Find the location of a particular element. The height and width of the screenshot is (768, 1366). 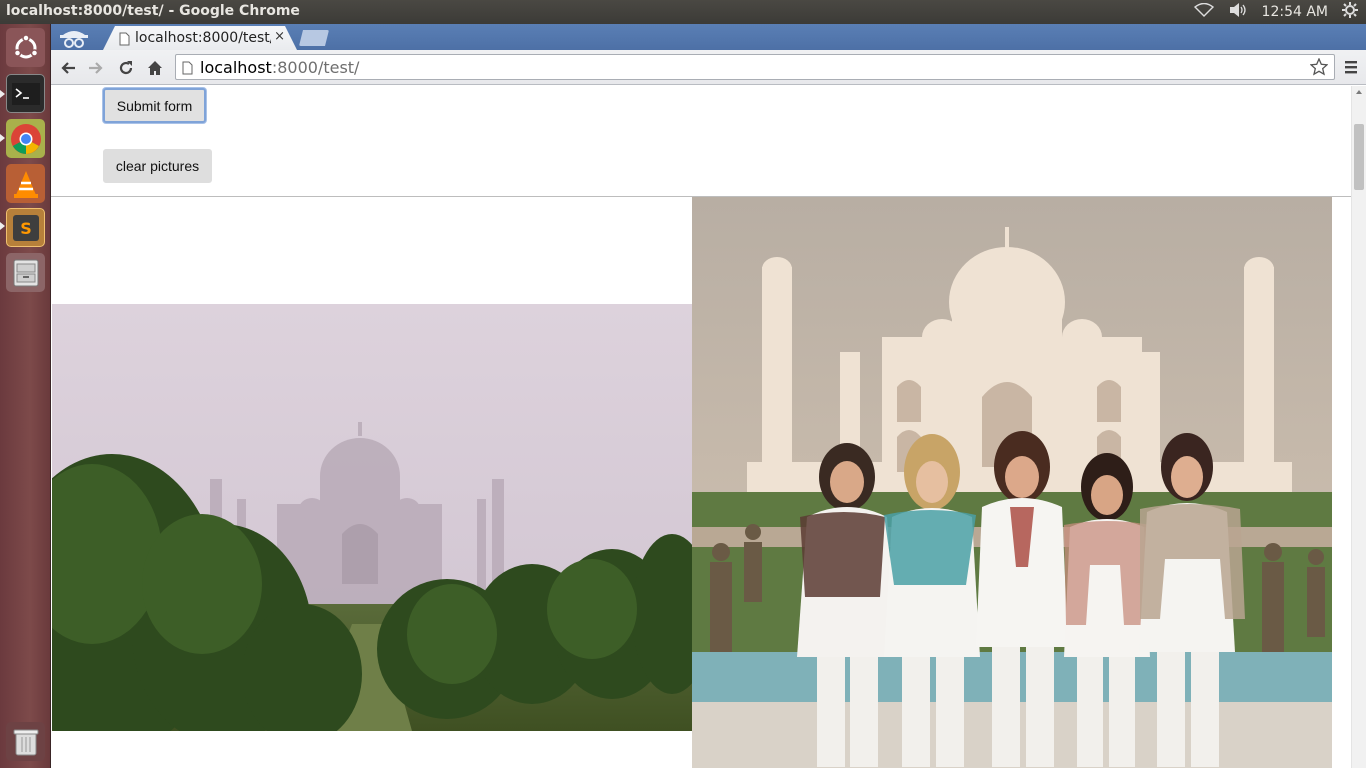

panel-indicators: 12:54 AM is located at coordinates (1275, 12).